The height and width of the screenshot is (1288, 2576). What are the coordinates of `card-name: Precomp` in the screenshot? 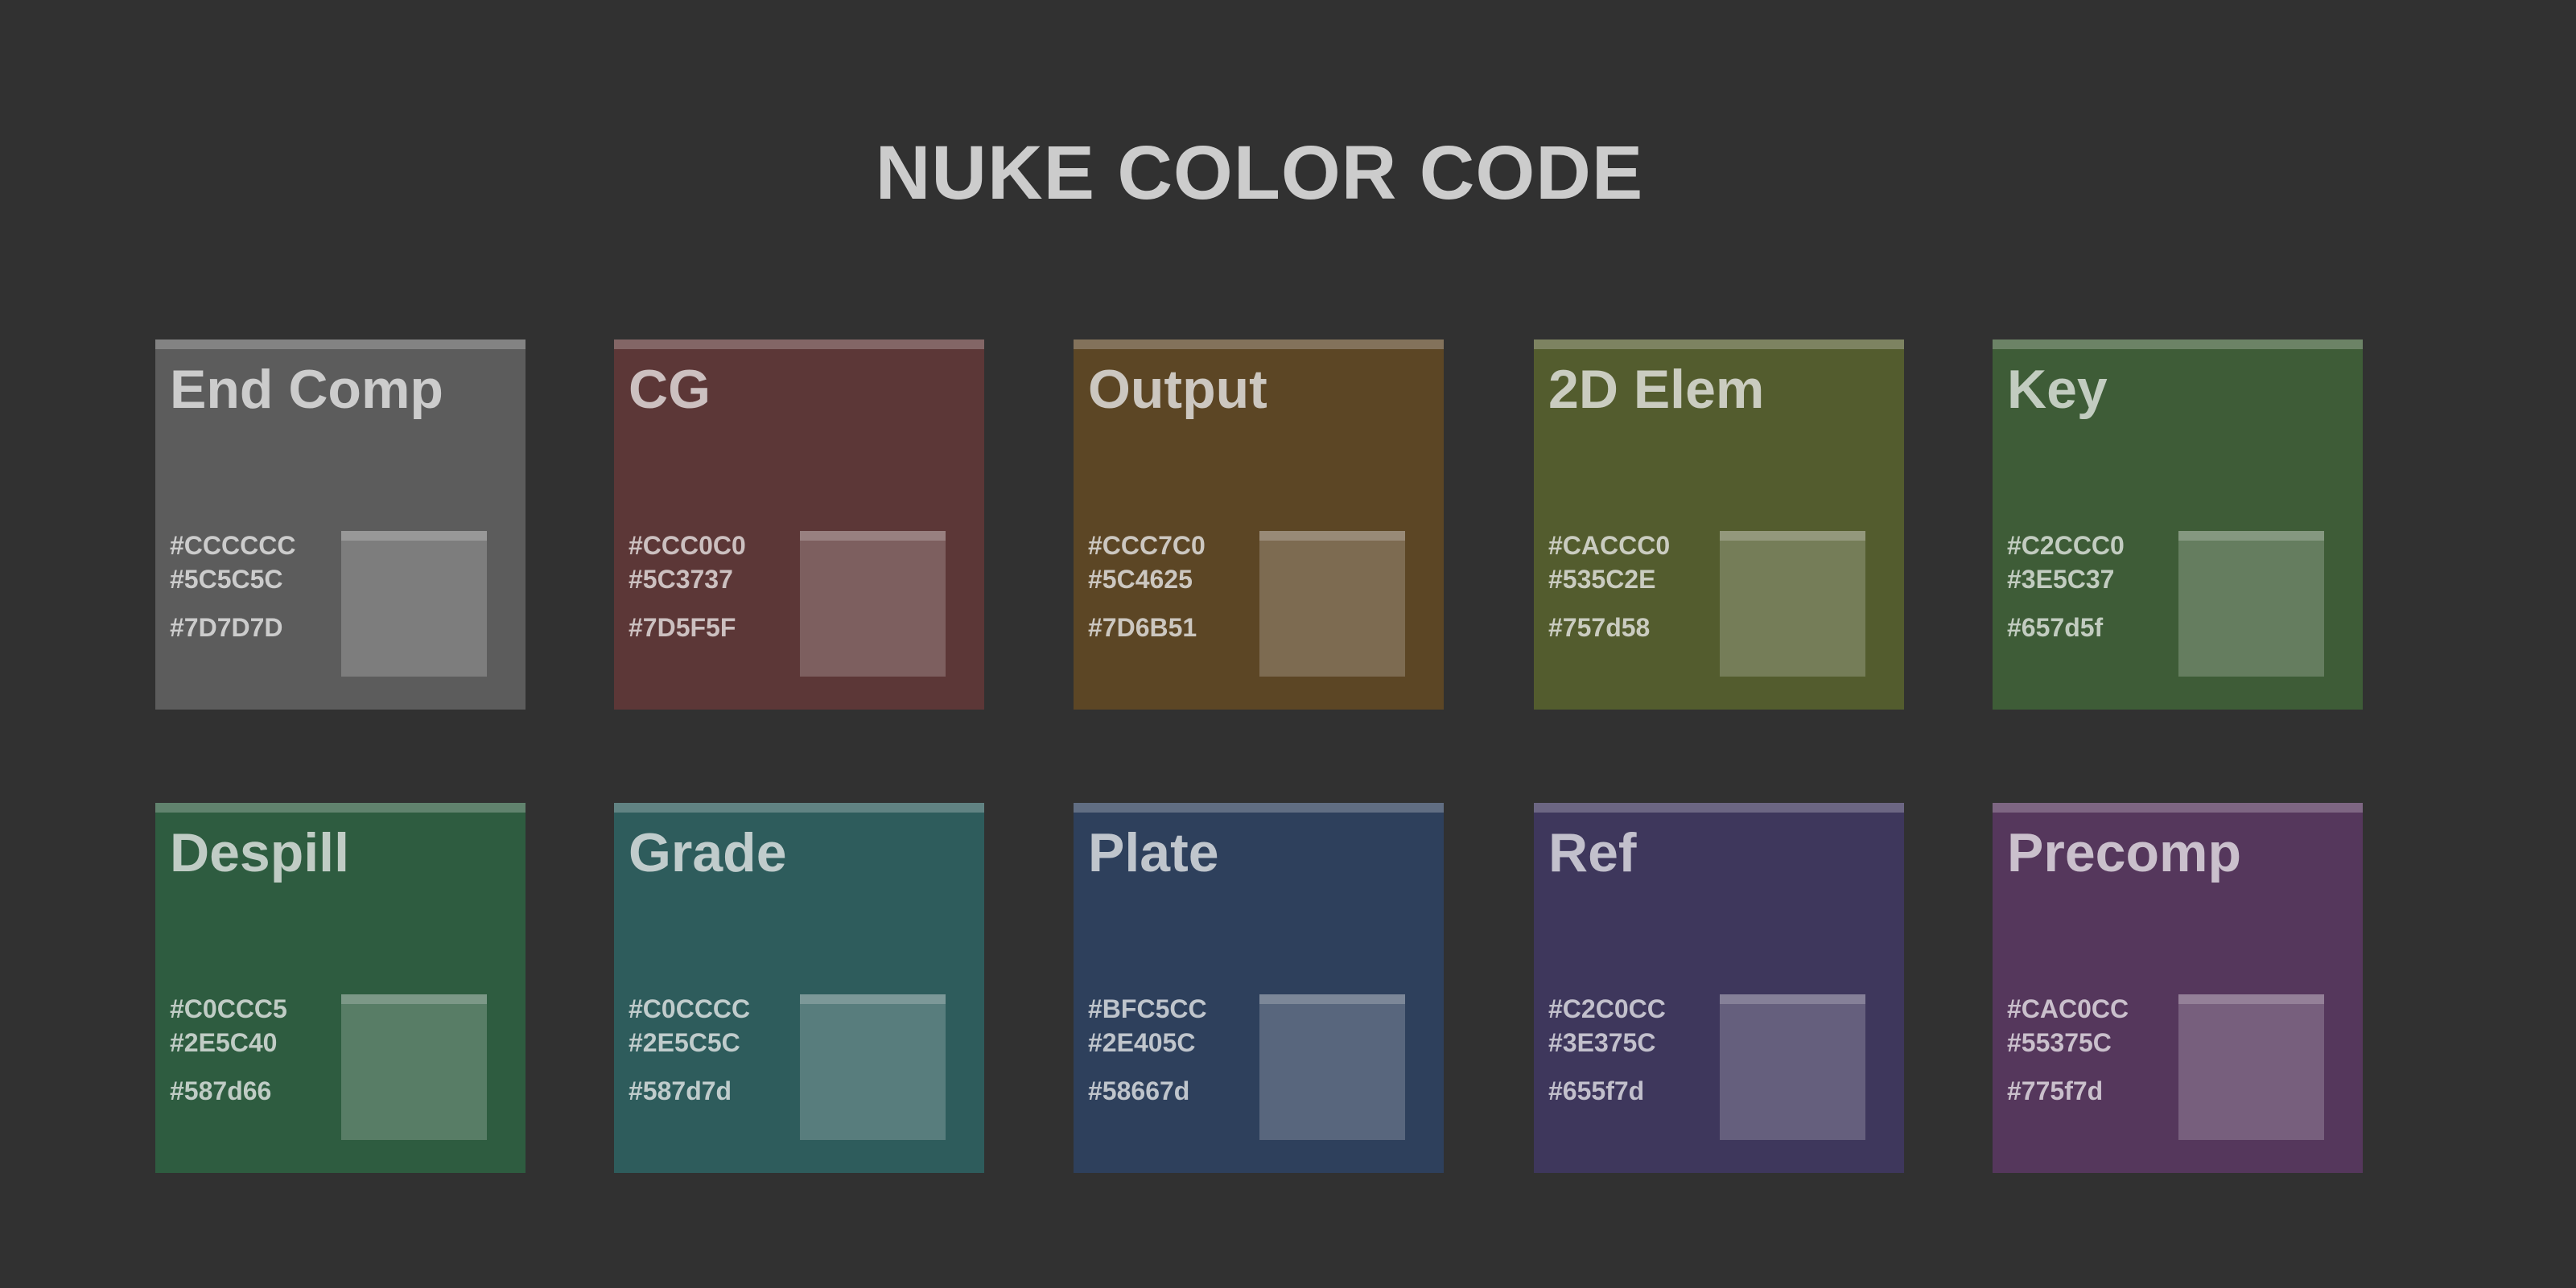 It's located at (2124, 852).